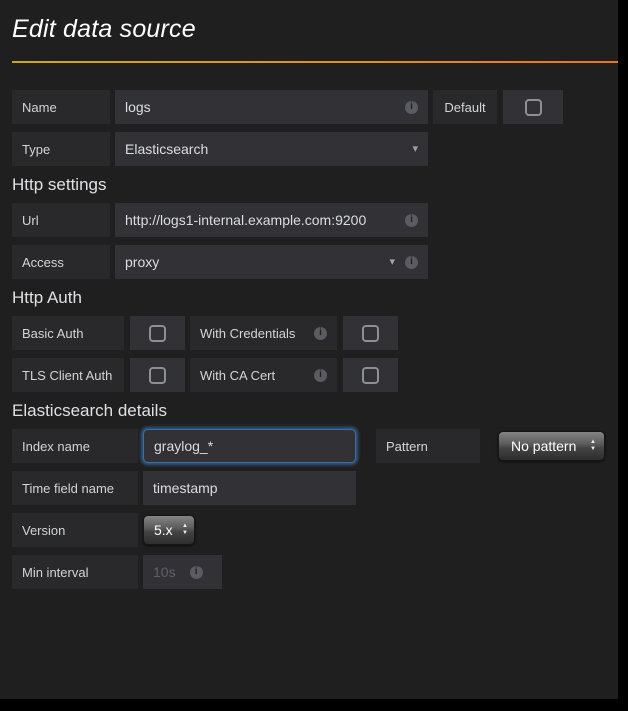 The height and width of the screenshot is (711, 628). What do you see at coordinates (163, 530) in the screenshot?
I see `version-select-value: 5.x` at bounding box center [163, 530].